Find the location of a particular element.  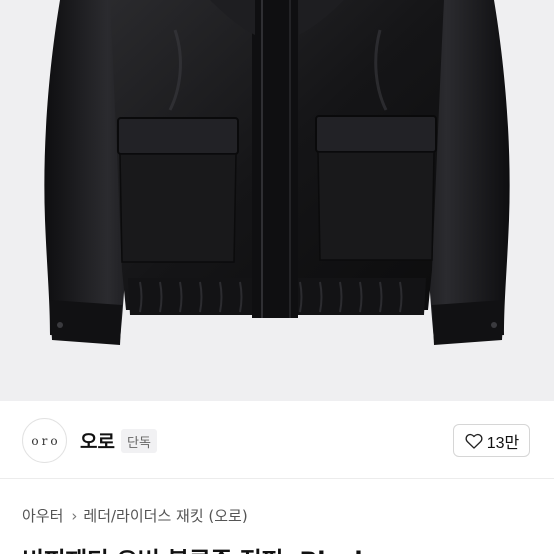

product-title: 비피재디 오버 블루종 점퍼, Black is located at coordinates (196, 547).